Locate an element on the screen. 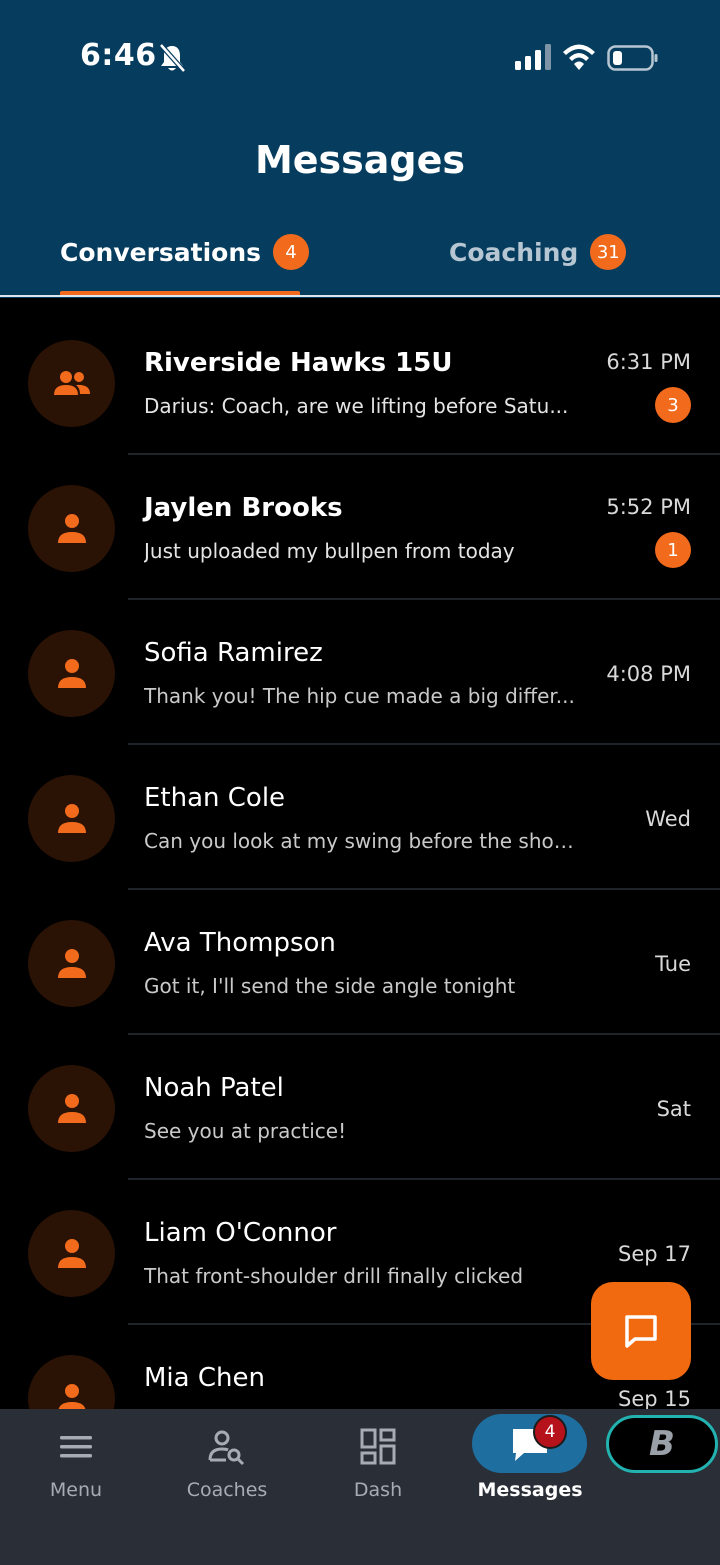 The height and width of the screenshot is (1565, 720). tab-label: Coaching is located at coordinates (514, 252).